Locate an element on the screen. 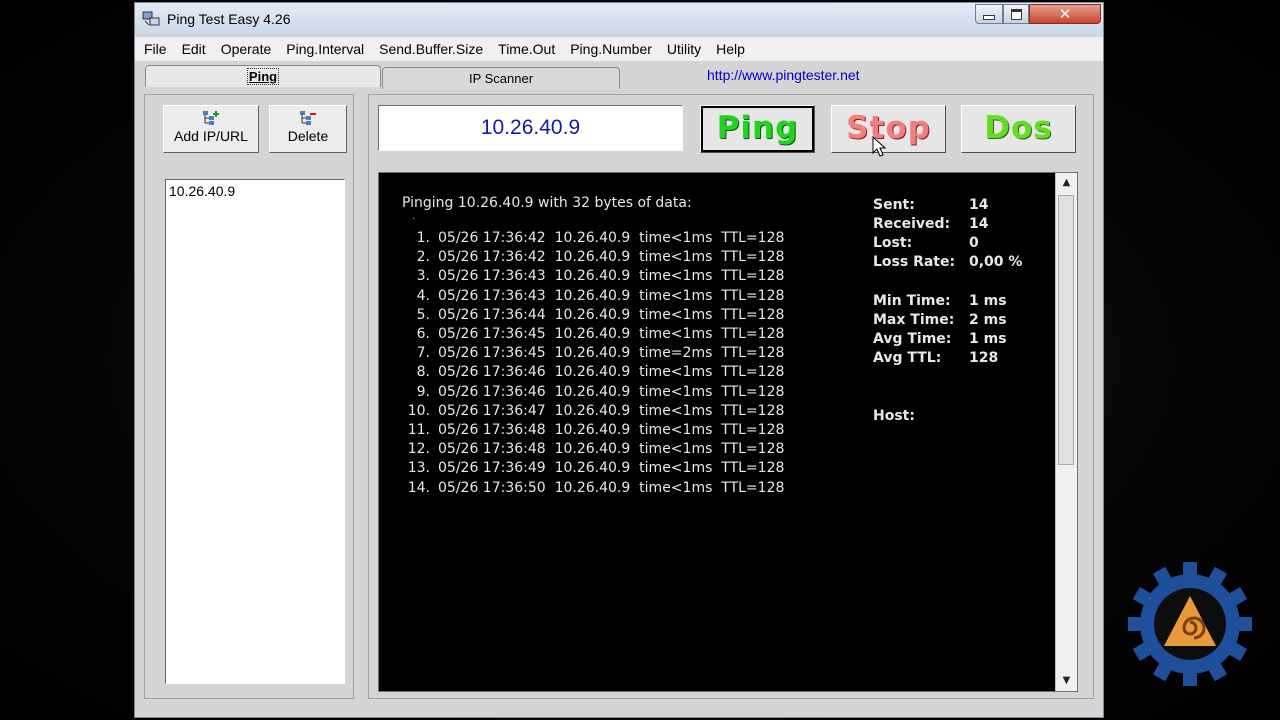  log-line-number: 12. is located at coordinates (418, 449).